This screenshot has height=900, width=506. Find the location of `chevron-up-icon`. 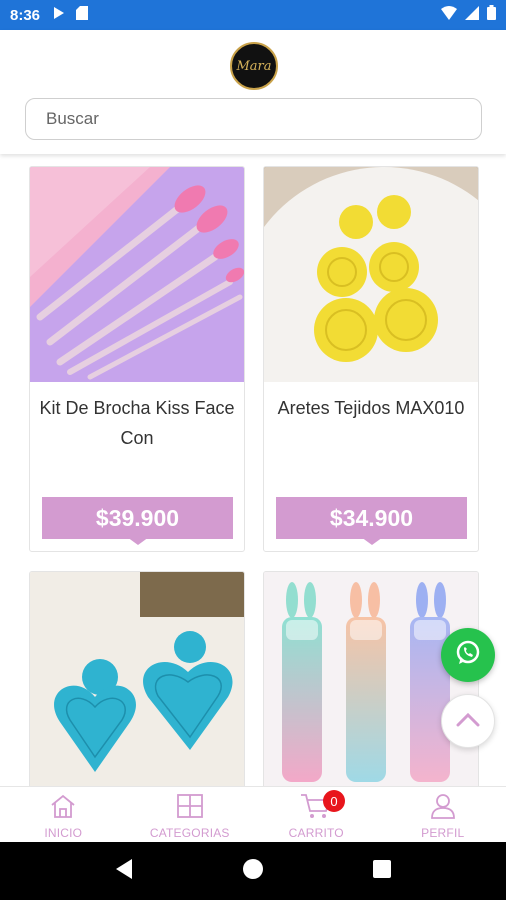

chevron-up-icon is located at coordinates (468, 721).